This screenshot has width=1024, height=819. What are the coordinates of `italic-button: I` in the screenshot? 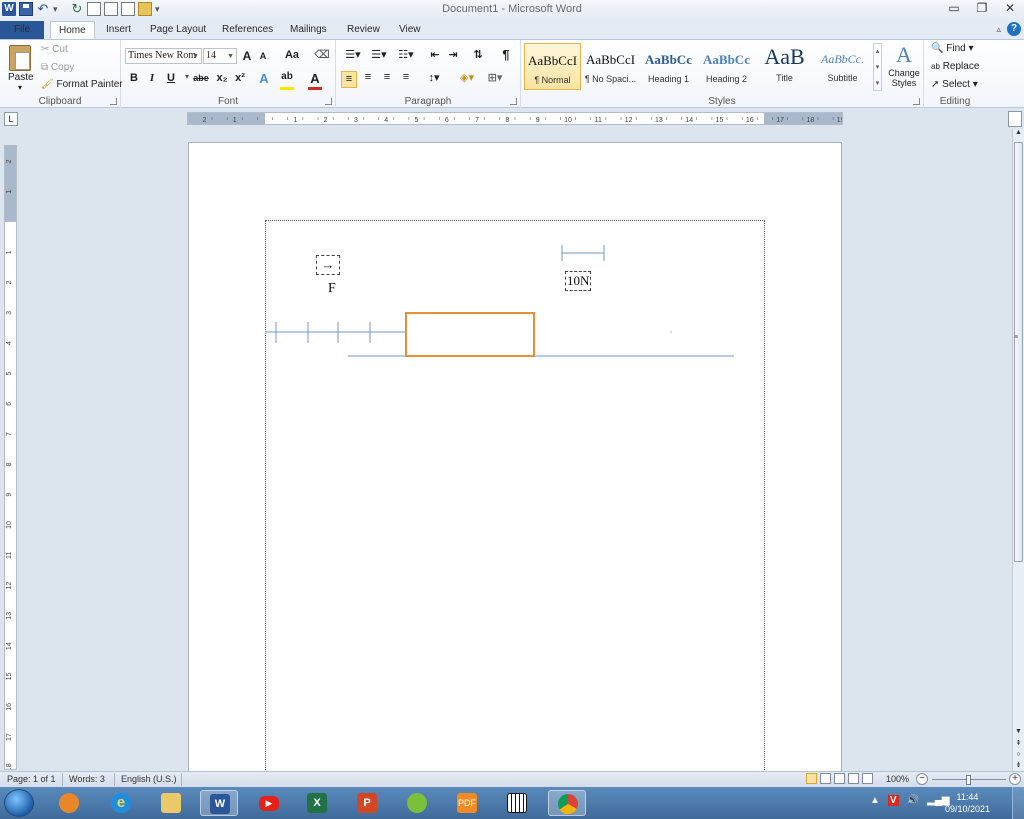 It's located at (152, 78).